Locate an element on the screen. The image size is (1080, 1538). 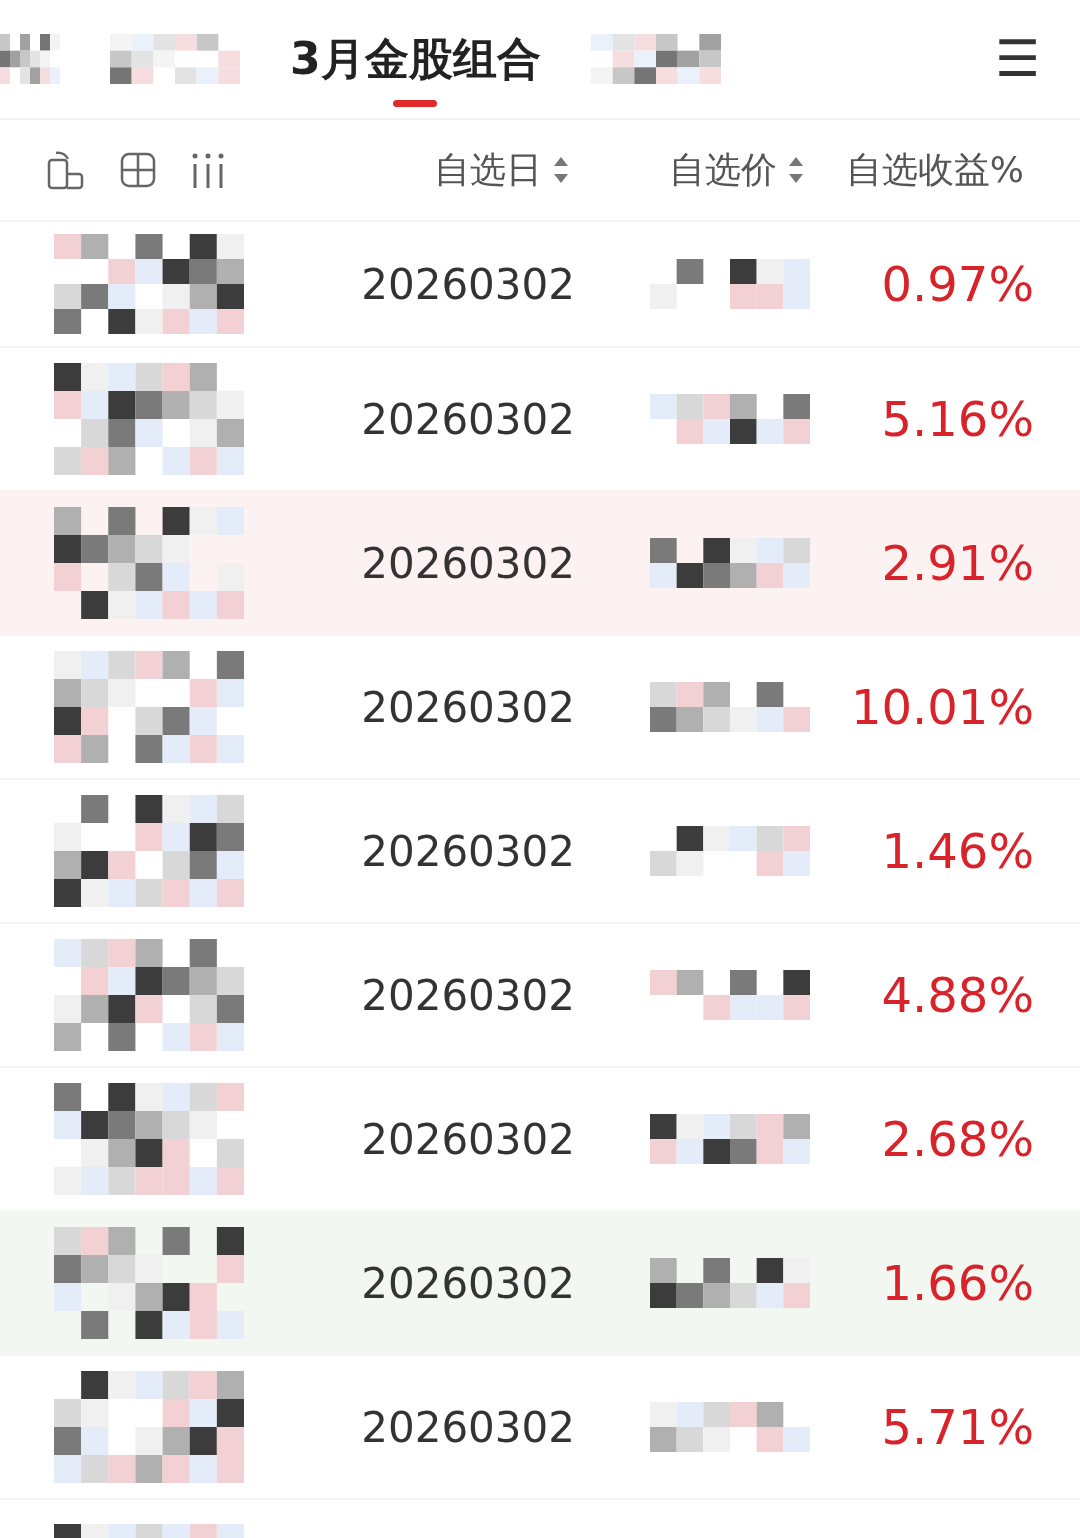
column-header: 自选价 is located at coordinates (723, 170).